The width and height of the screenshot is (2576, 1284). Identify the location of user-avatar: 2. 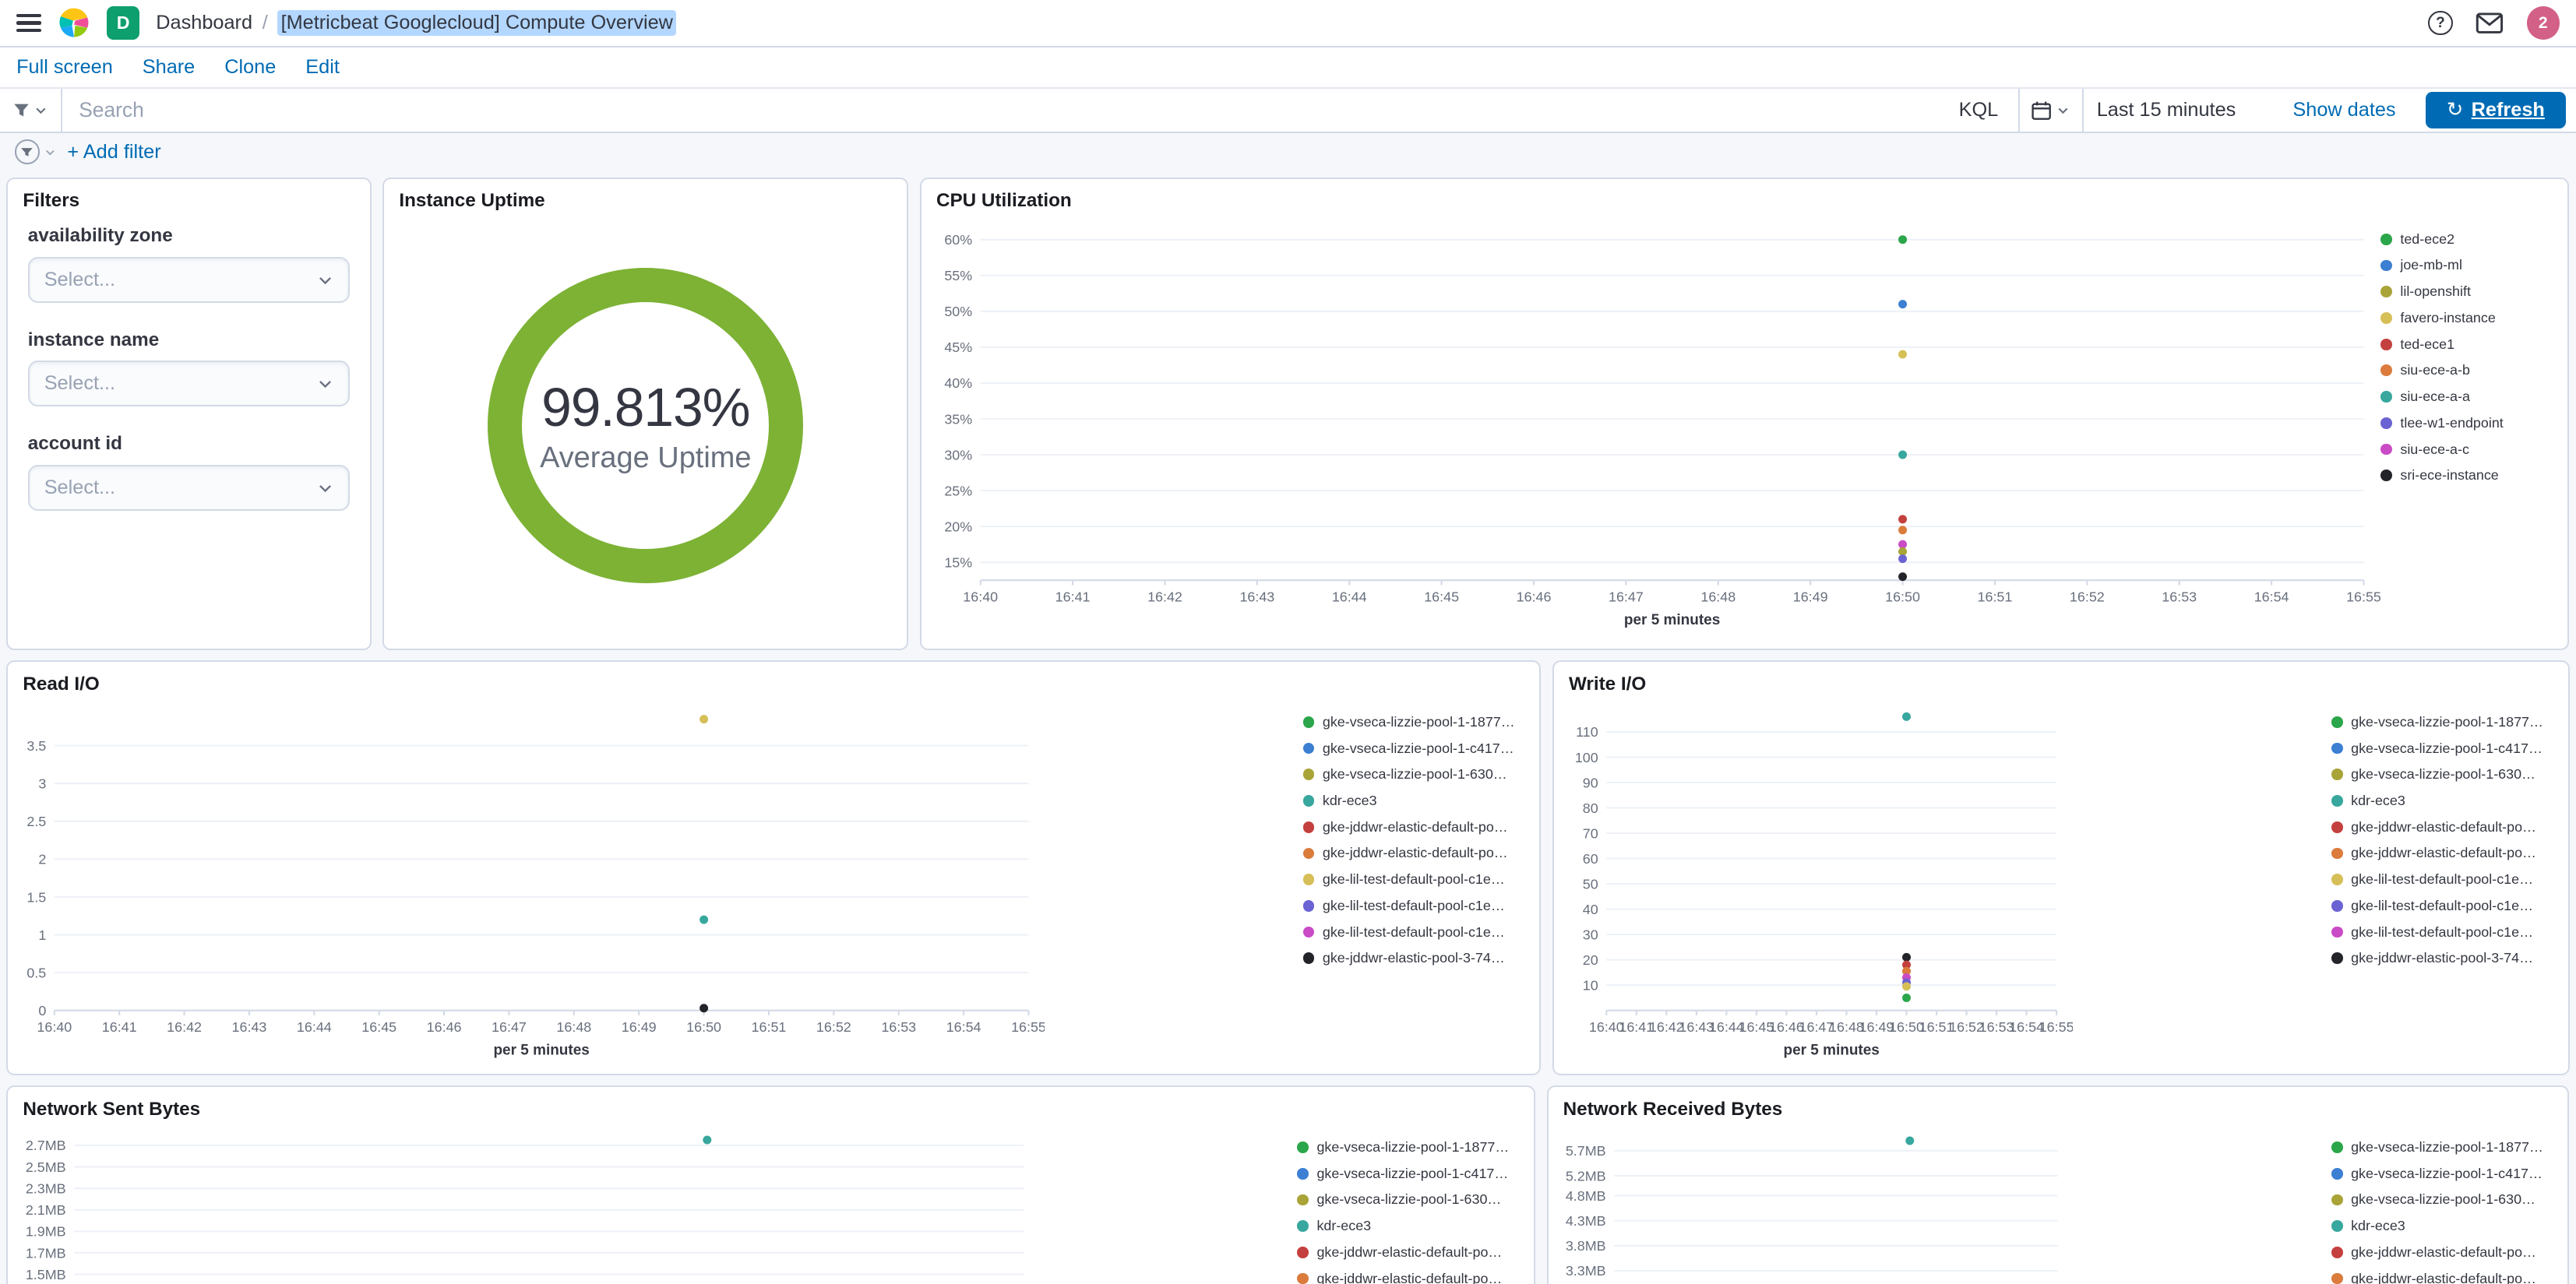
(2543, 23).